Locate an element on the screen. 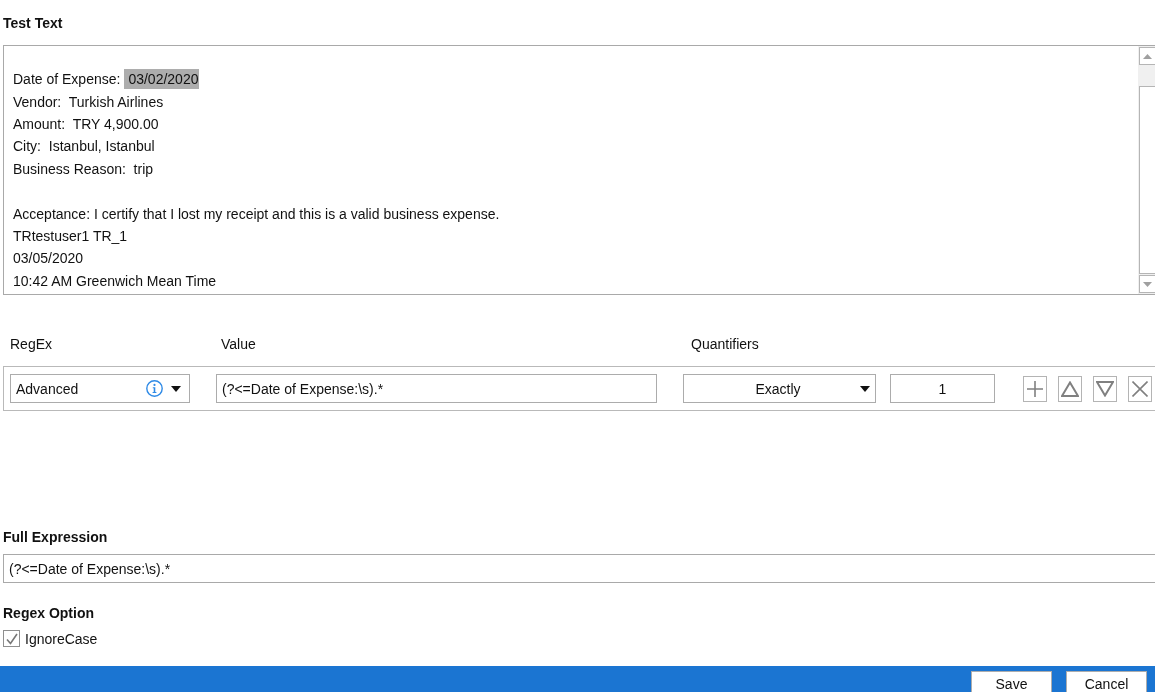 This screenshot has width=1155, height=692. add-button is located at coordinates (1035, 388).